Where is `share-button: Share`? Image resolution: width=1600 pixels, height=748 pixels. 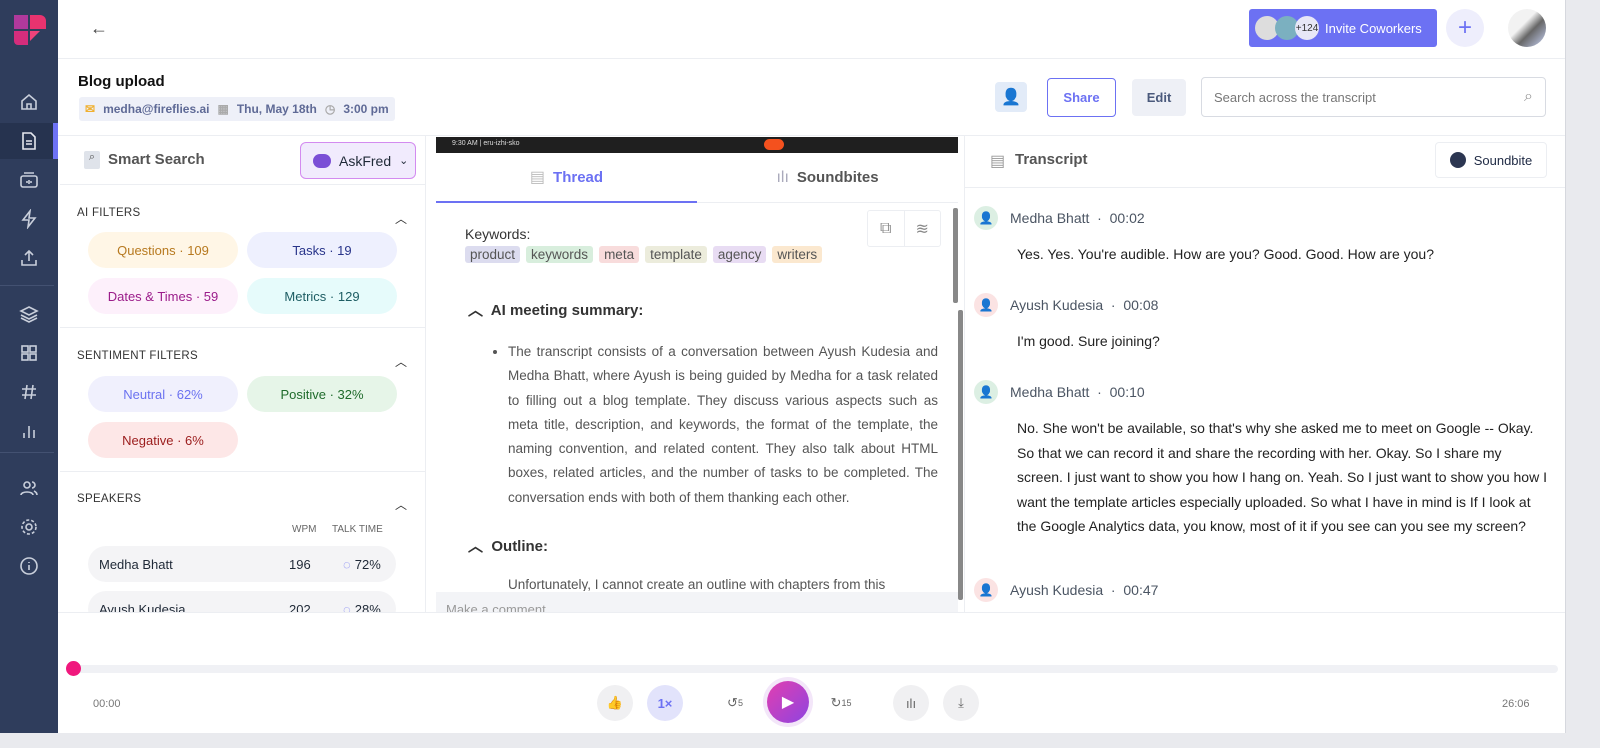
share-button: Share is located at coordinates (1081, 97).